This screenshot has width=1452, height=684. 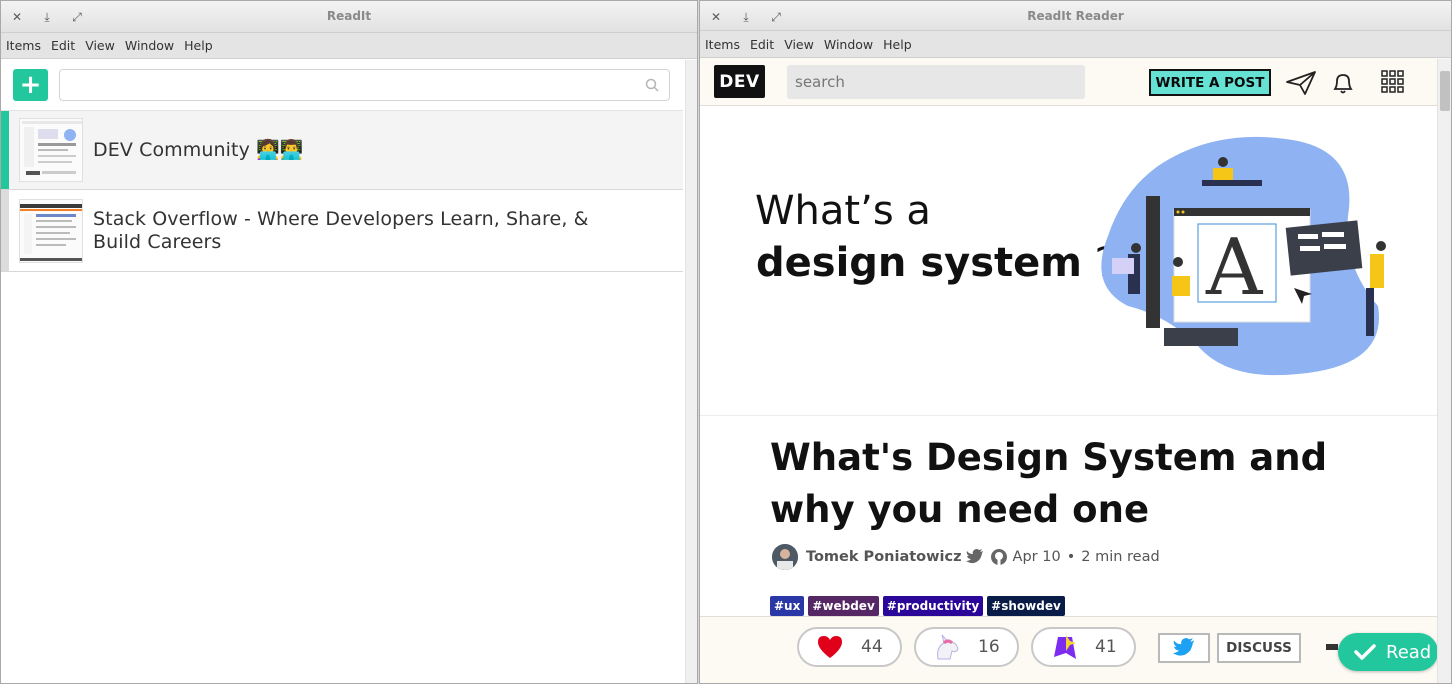 I want to click on tag-productivity: #productivity, so click(x=933, y=606).